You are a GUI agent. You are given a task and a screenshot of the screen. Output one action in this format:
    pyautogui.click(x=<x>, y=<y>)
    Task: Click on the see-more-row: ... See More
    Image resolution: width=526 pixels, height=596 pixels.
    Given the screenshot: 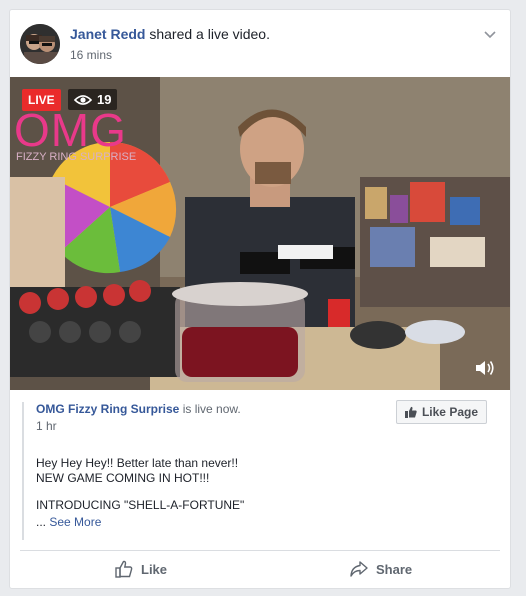 What is the action you would take?
    pyautogui.click(x=68, y=522)
    